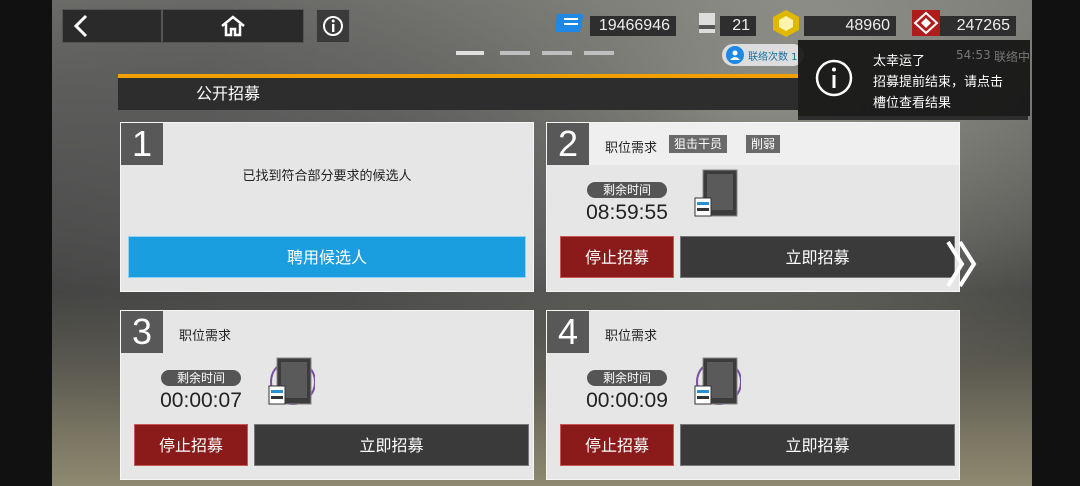  Describe the element at coordinates (773, 57) in the screenshot. I see `contact-count-label: 联络次数 1` at that location.